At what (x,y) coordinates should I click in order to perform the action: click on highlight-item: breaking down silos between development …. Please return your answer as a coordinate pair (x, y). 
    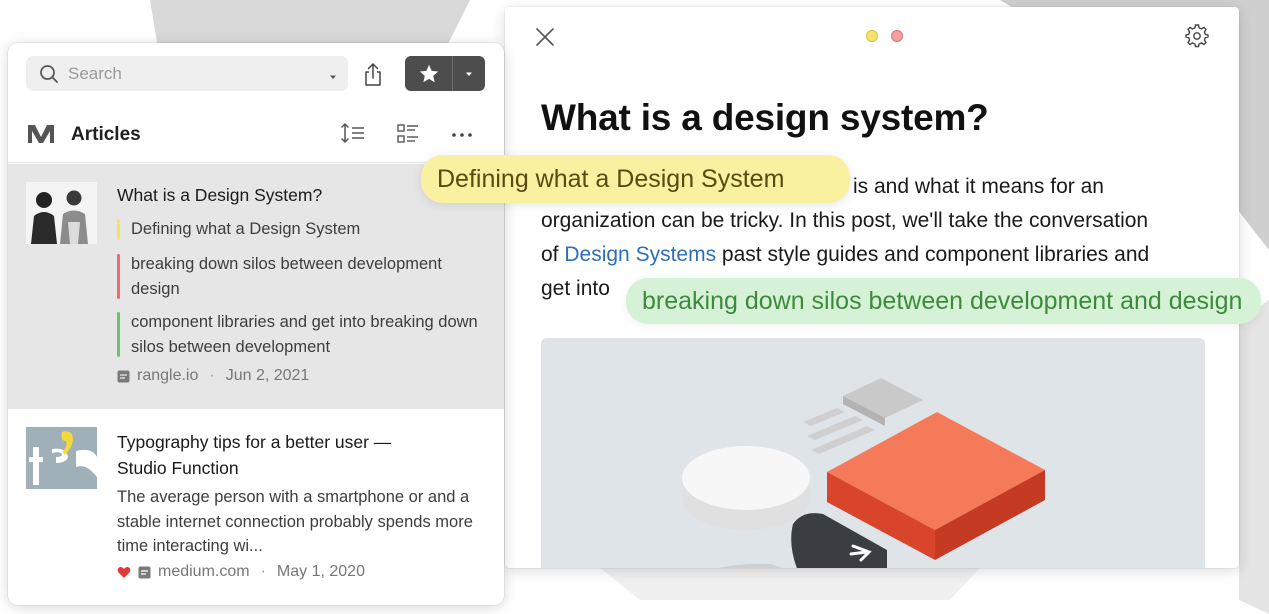
    Looking at the image, I should click on (304, 276).